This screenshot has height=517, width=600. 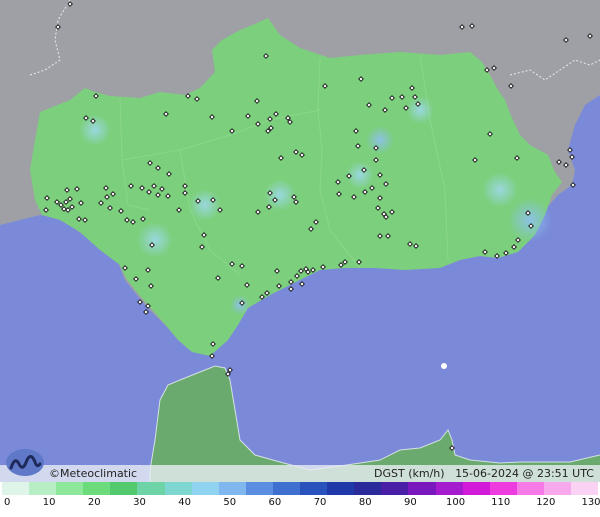 I want to click on datetime-label: 15-06-2024 @ 23:51 UTC, so click(x=524, y=473).